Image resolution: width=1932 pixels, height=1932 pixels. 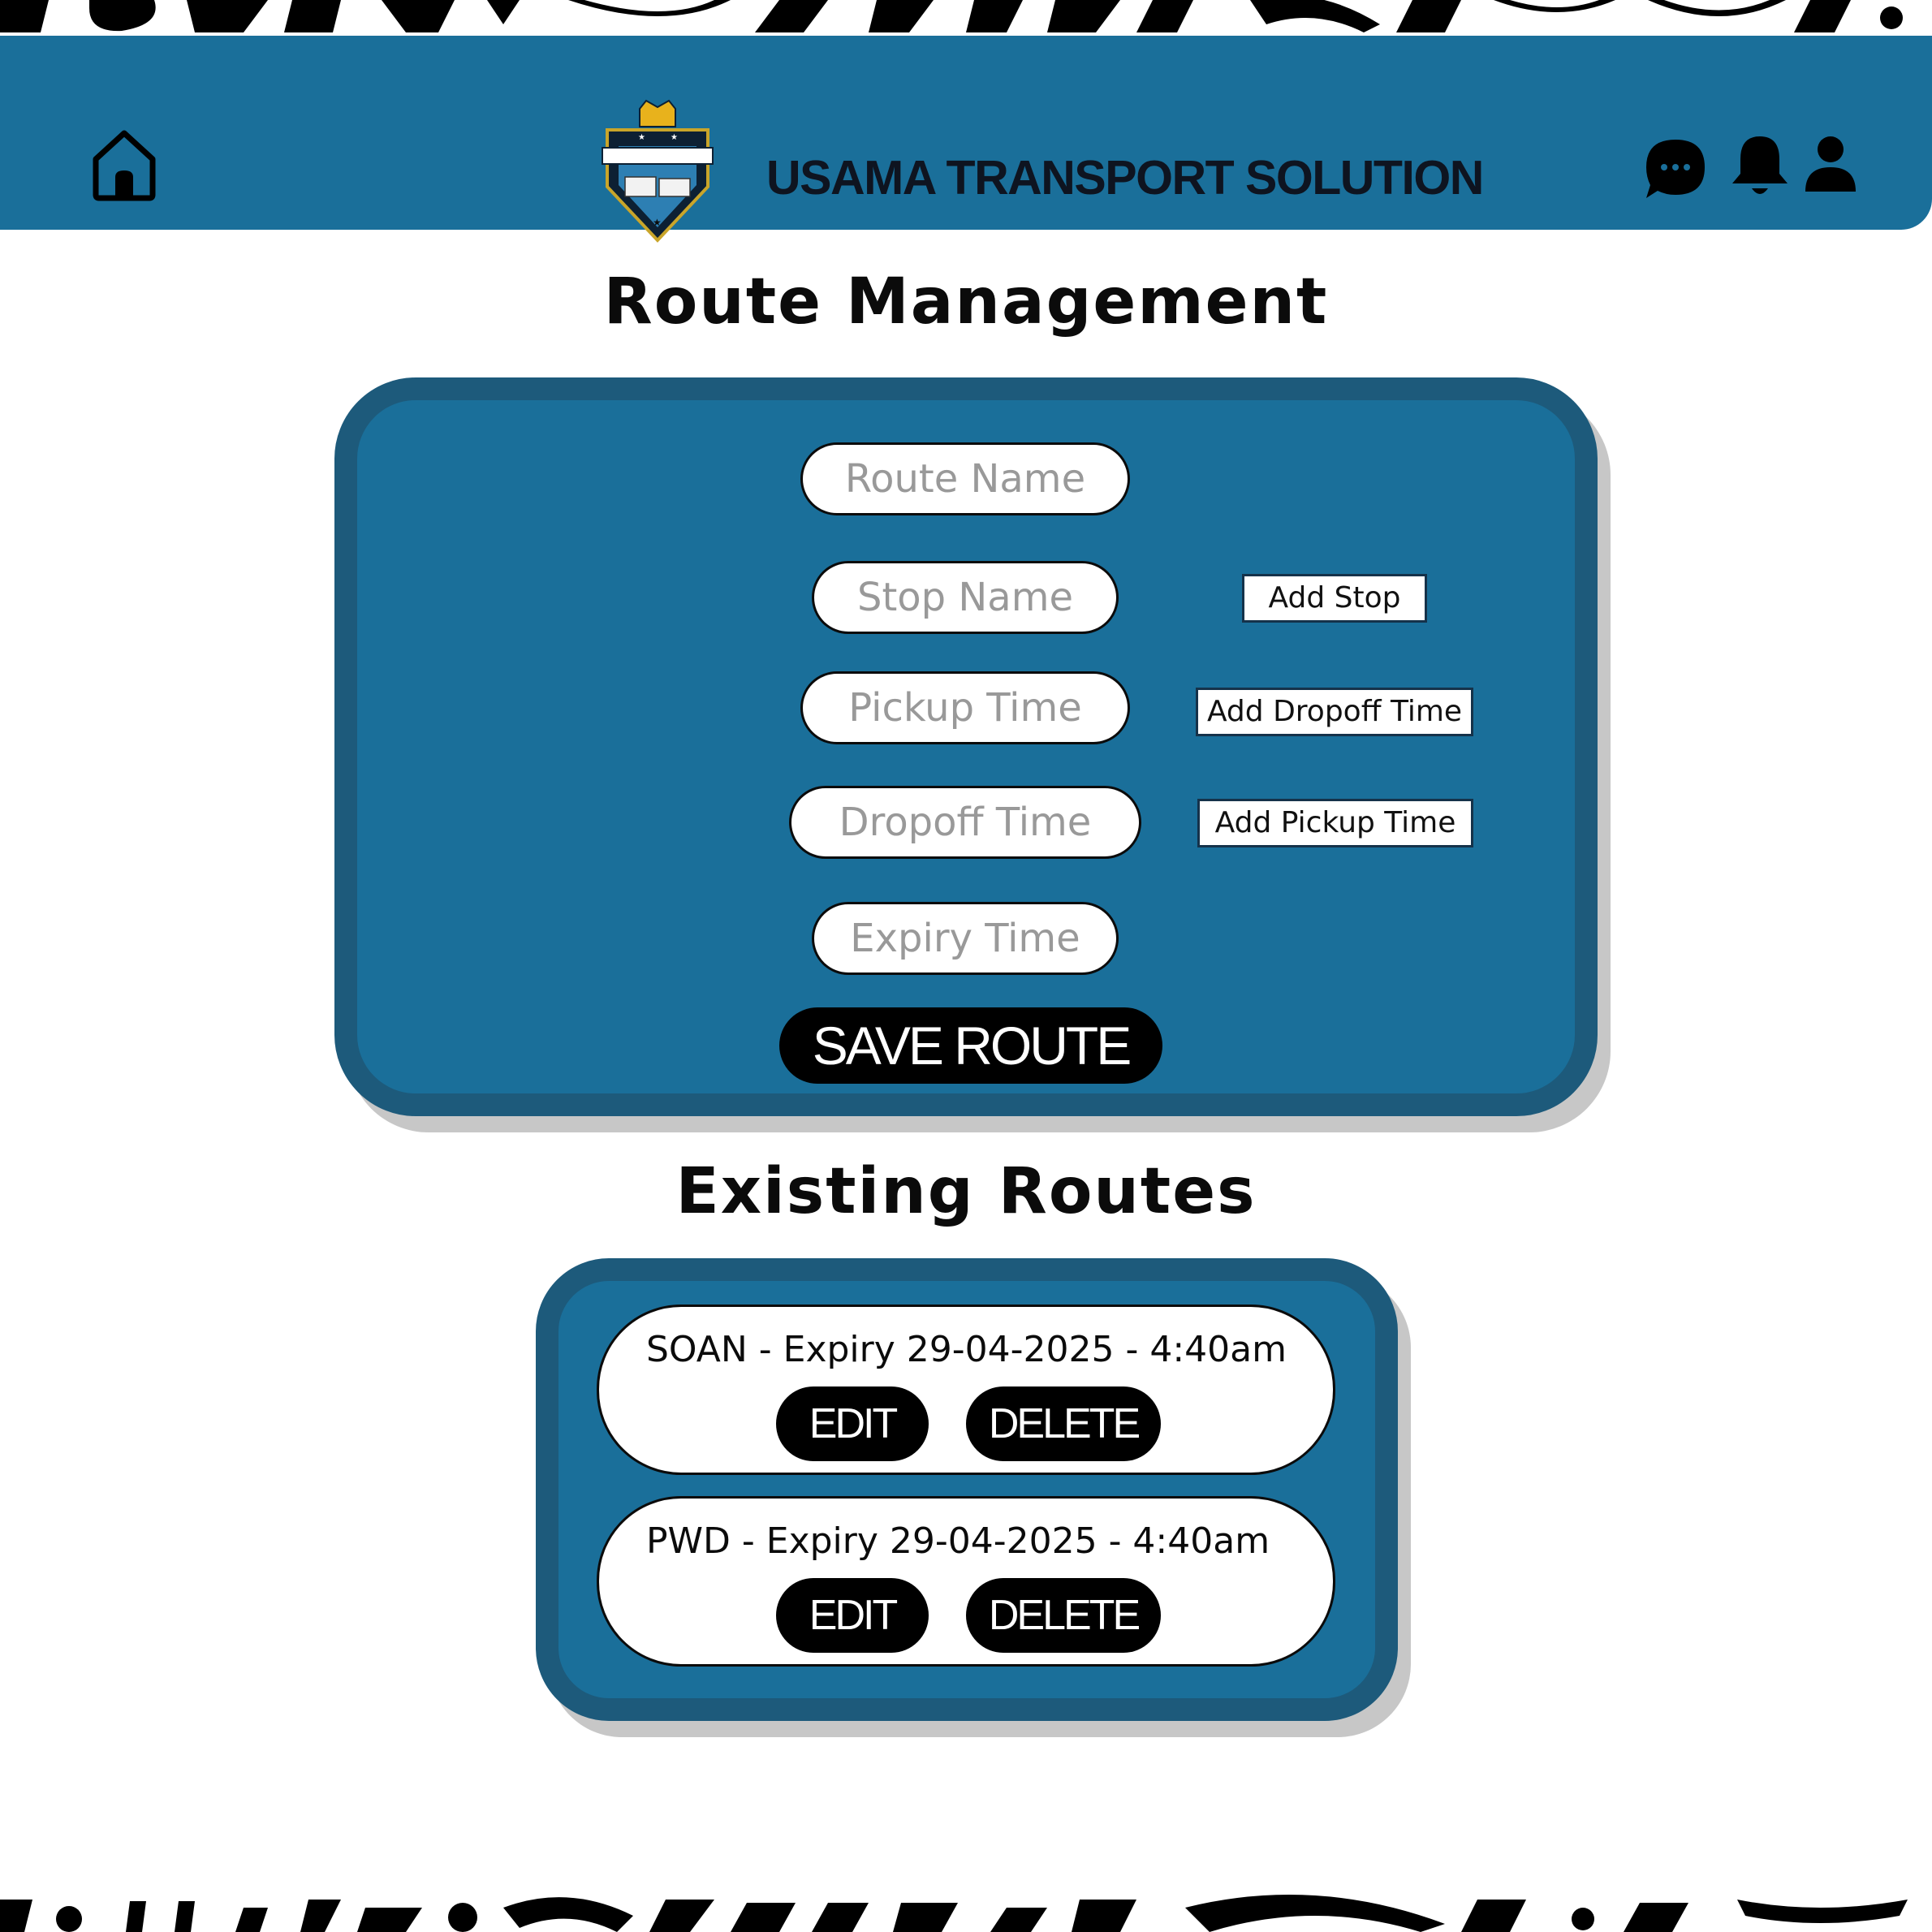 I want to click on bell-icon, so click(x=1760, y=166).